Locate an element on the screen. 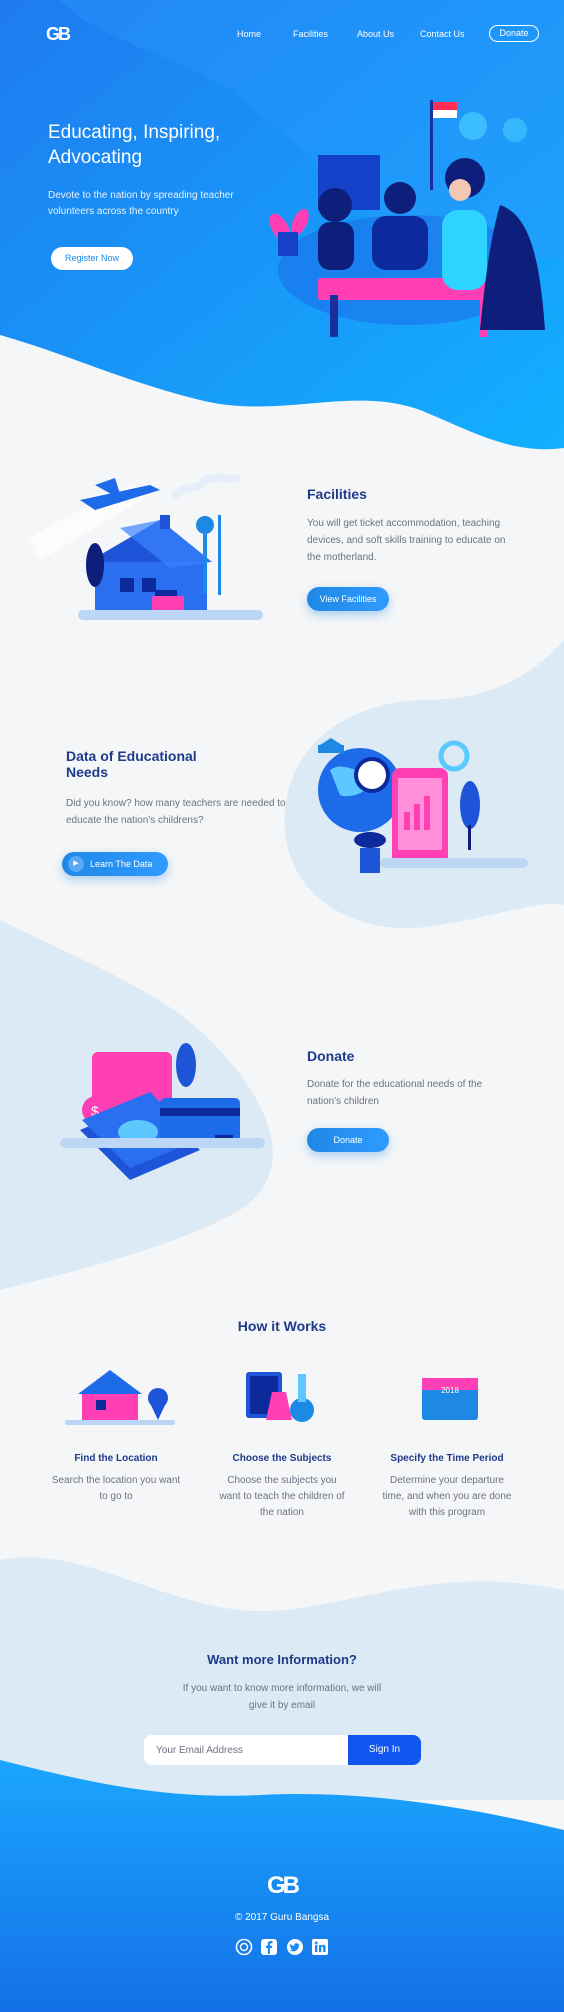 Image resolution: width=564 pixels, height=2012 pixels. copyright-text: © 2017 Guru Bangsa is located at coordinates (282, 1917).